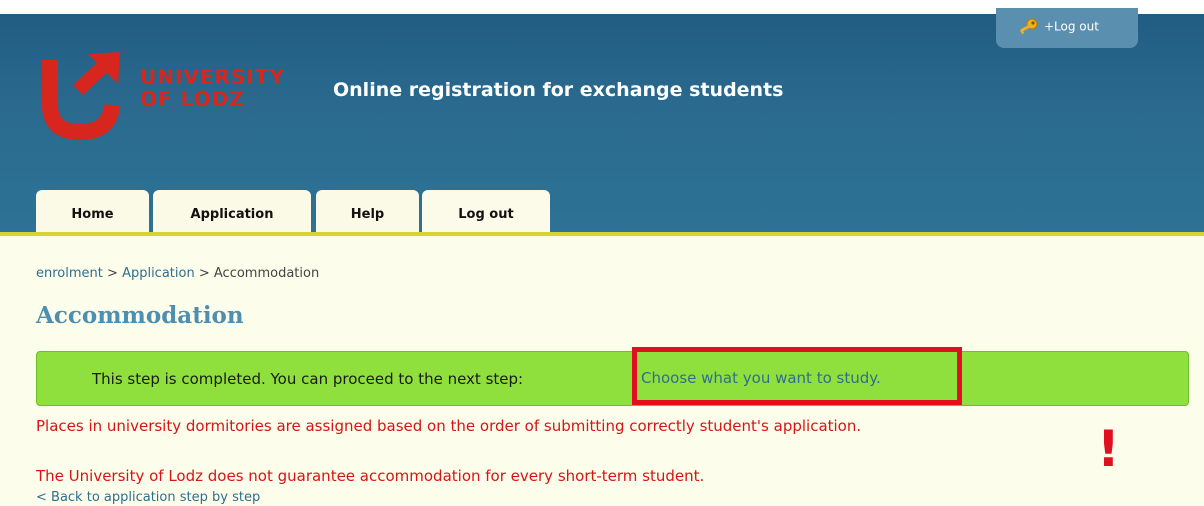 The height and width of the screenshot is (506, 1204). What do you see at coordinates (192, 99) in the screenshot?
I see `logo-line-2: OF LODZ` at bounding box center [192, 99].